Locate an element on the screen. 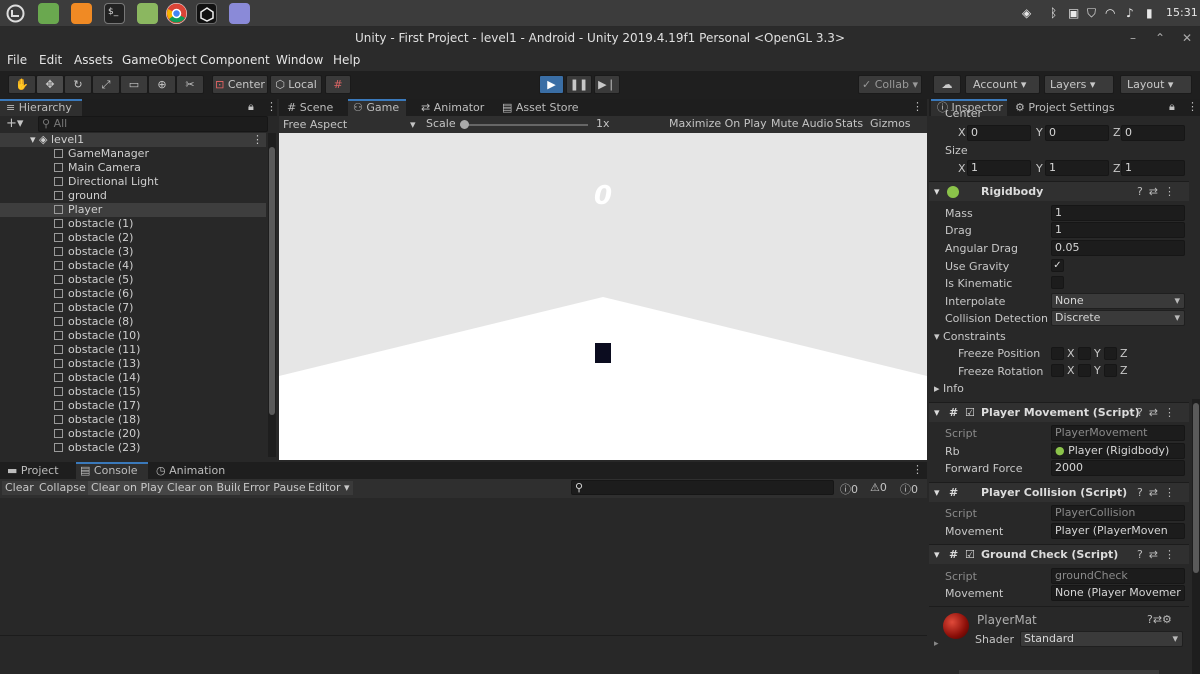 This screenshot has height=674, width=1200. tab-animation: ◷ Animation is located at coordinates (193, 470).